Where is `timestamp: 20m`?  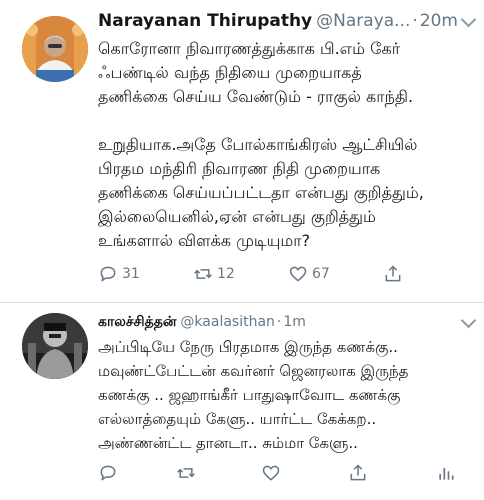
timestamp: 20m is located at coordinates (439, 21).